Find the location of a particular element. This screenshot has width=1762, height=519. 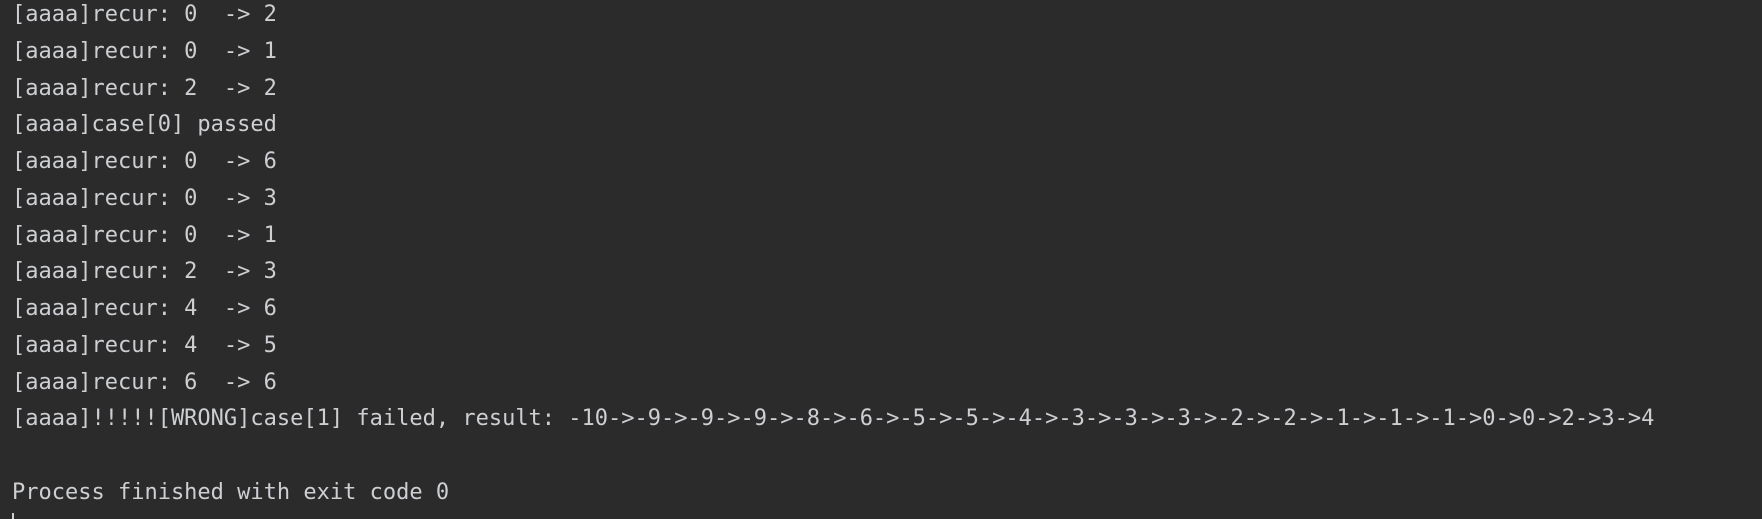

console-line: [aaaa]case[0] passed is located at coordinates (144, 125).